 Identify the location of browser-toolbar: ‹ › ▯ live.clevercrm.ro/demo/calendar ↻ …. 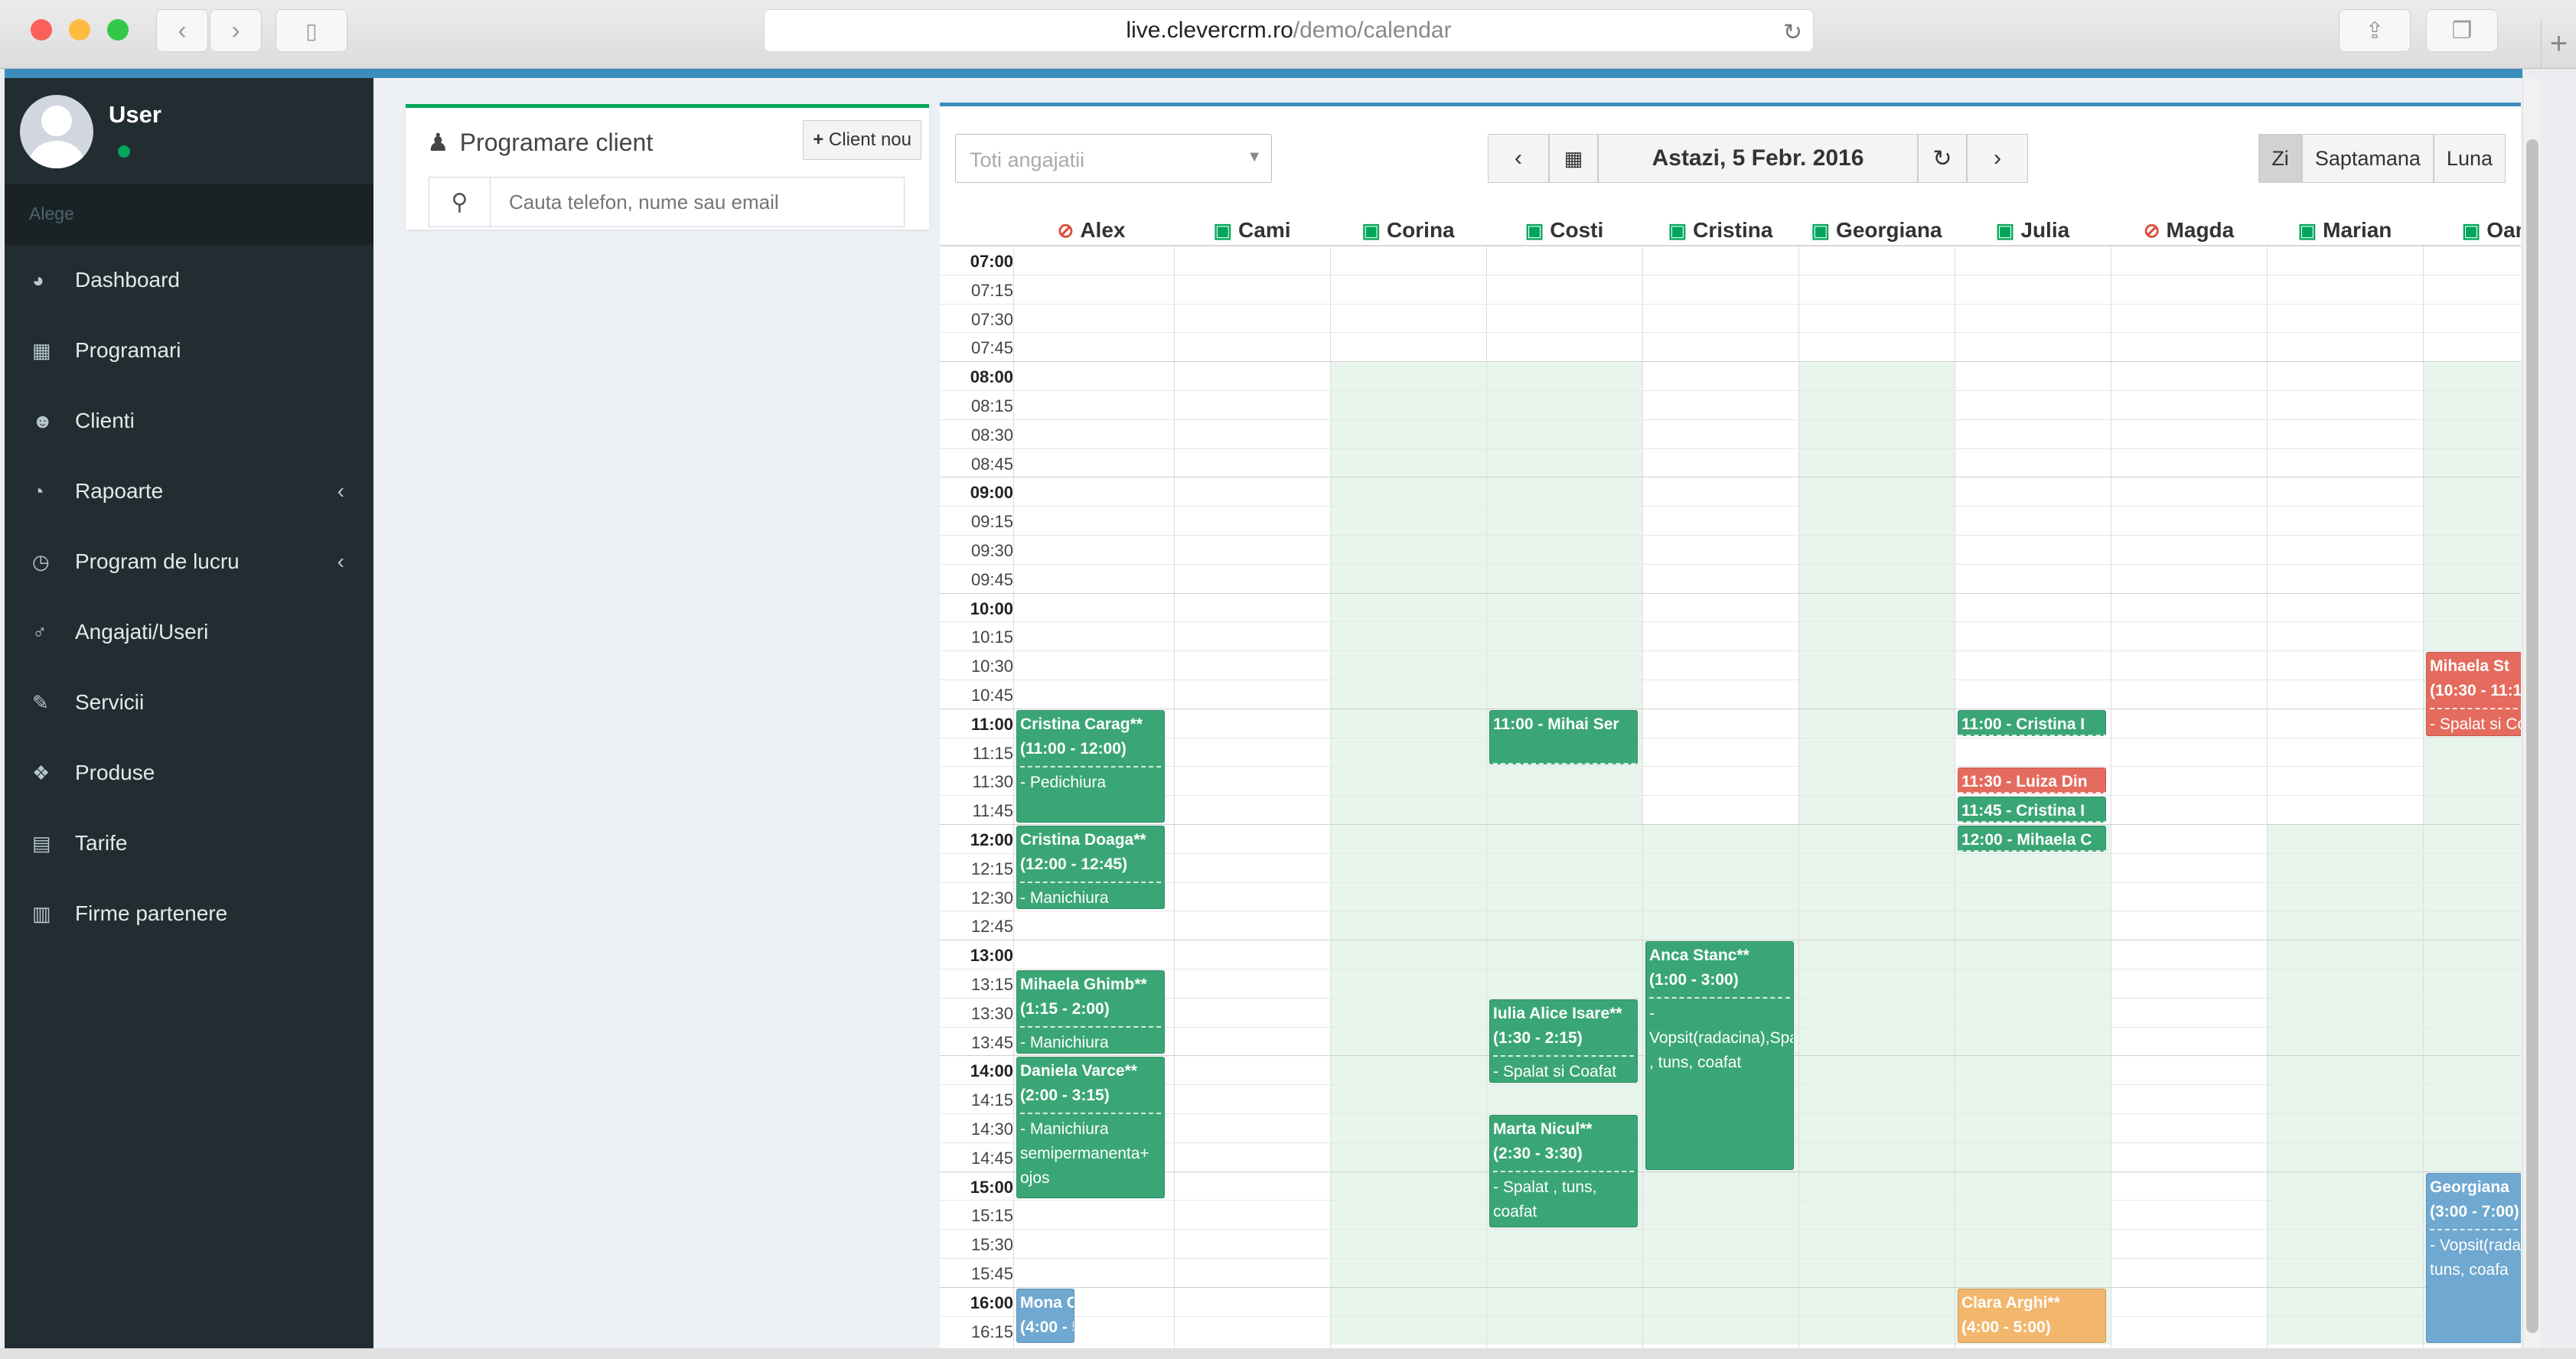
(1288, 34).